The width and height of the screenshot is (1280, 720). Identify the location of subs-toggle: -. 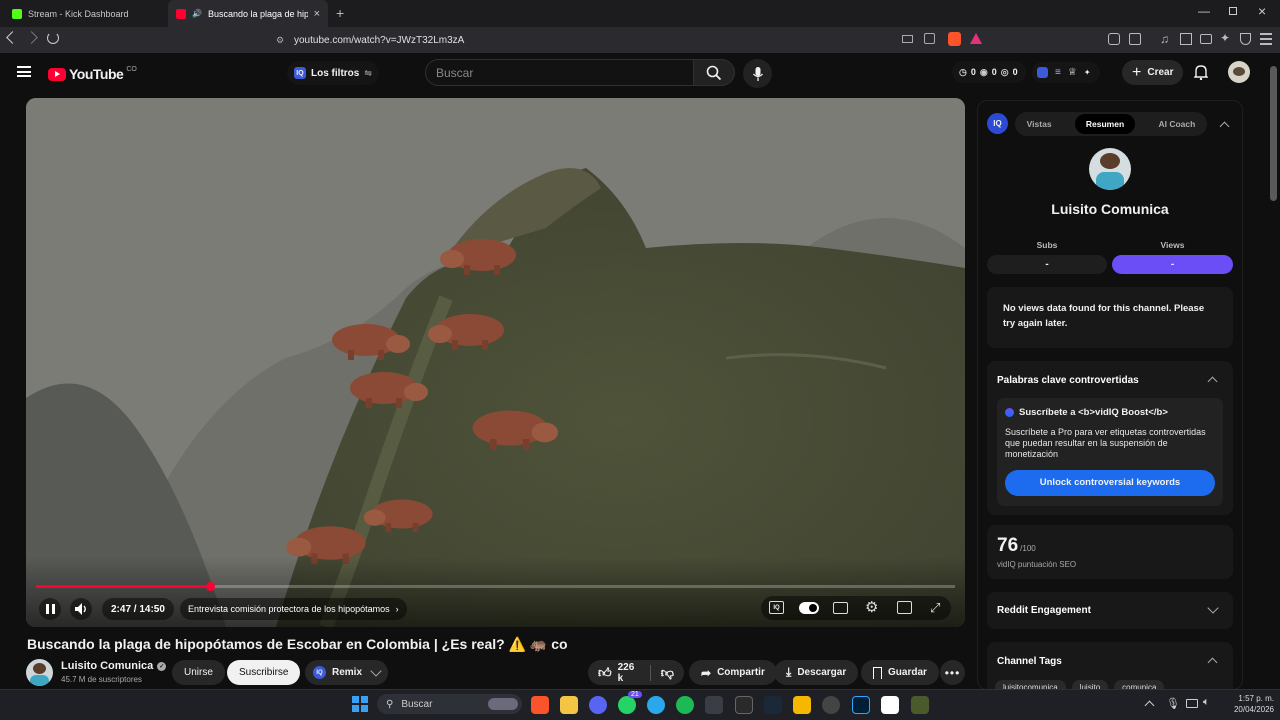
(1047, 264).